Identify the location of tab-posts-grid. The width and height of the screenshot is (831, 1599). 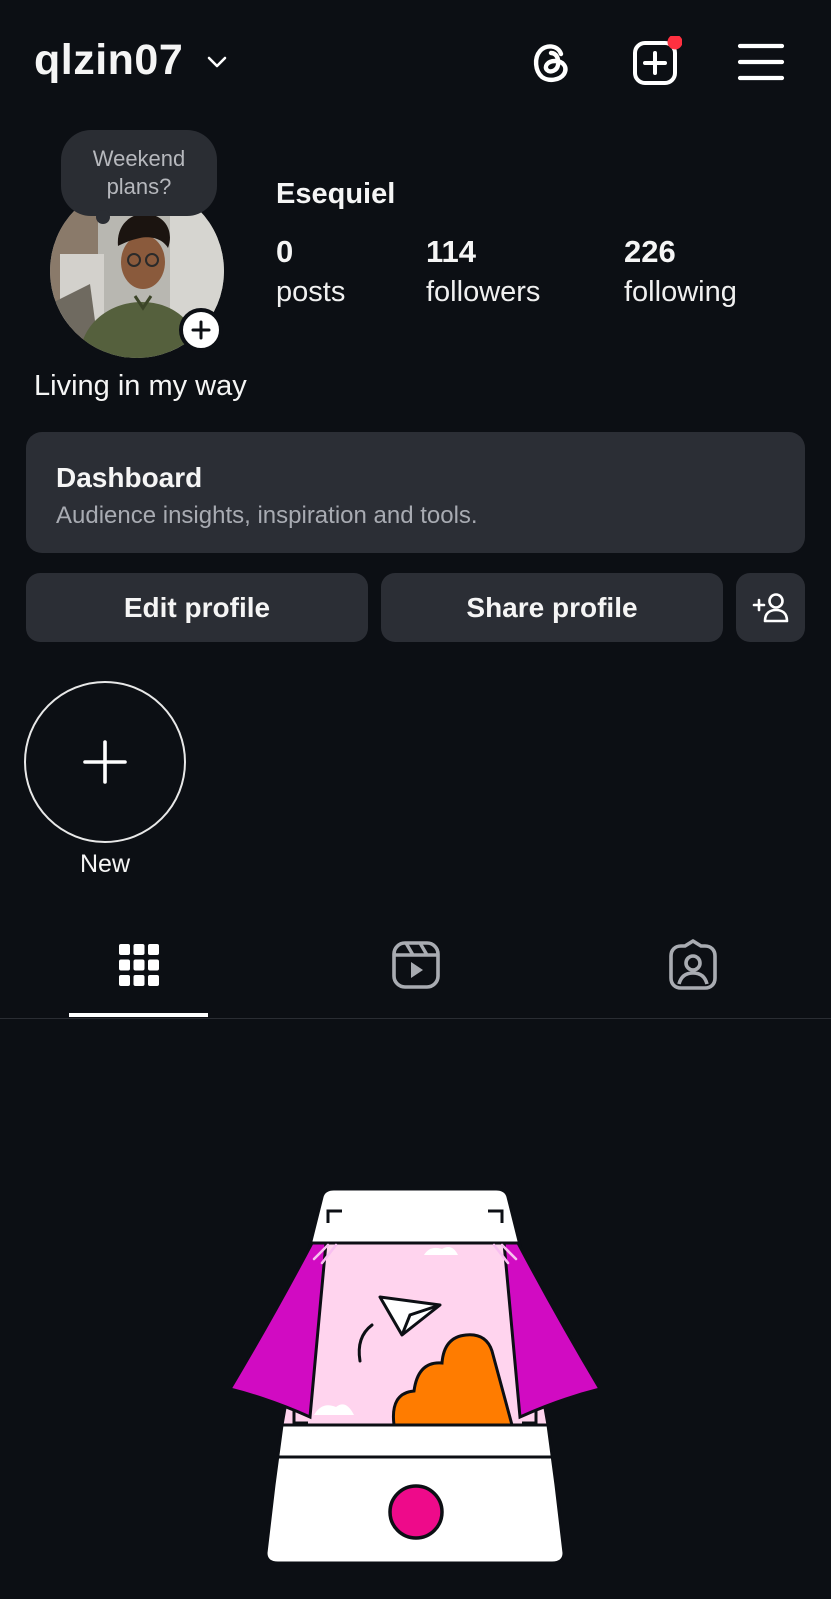
(139, 965).